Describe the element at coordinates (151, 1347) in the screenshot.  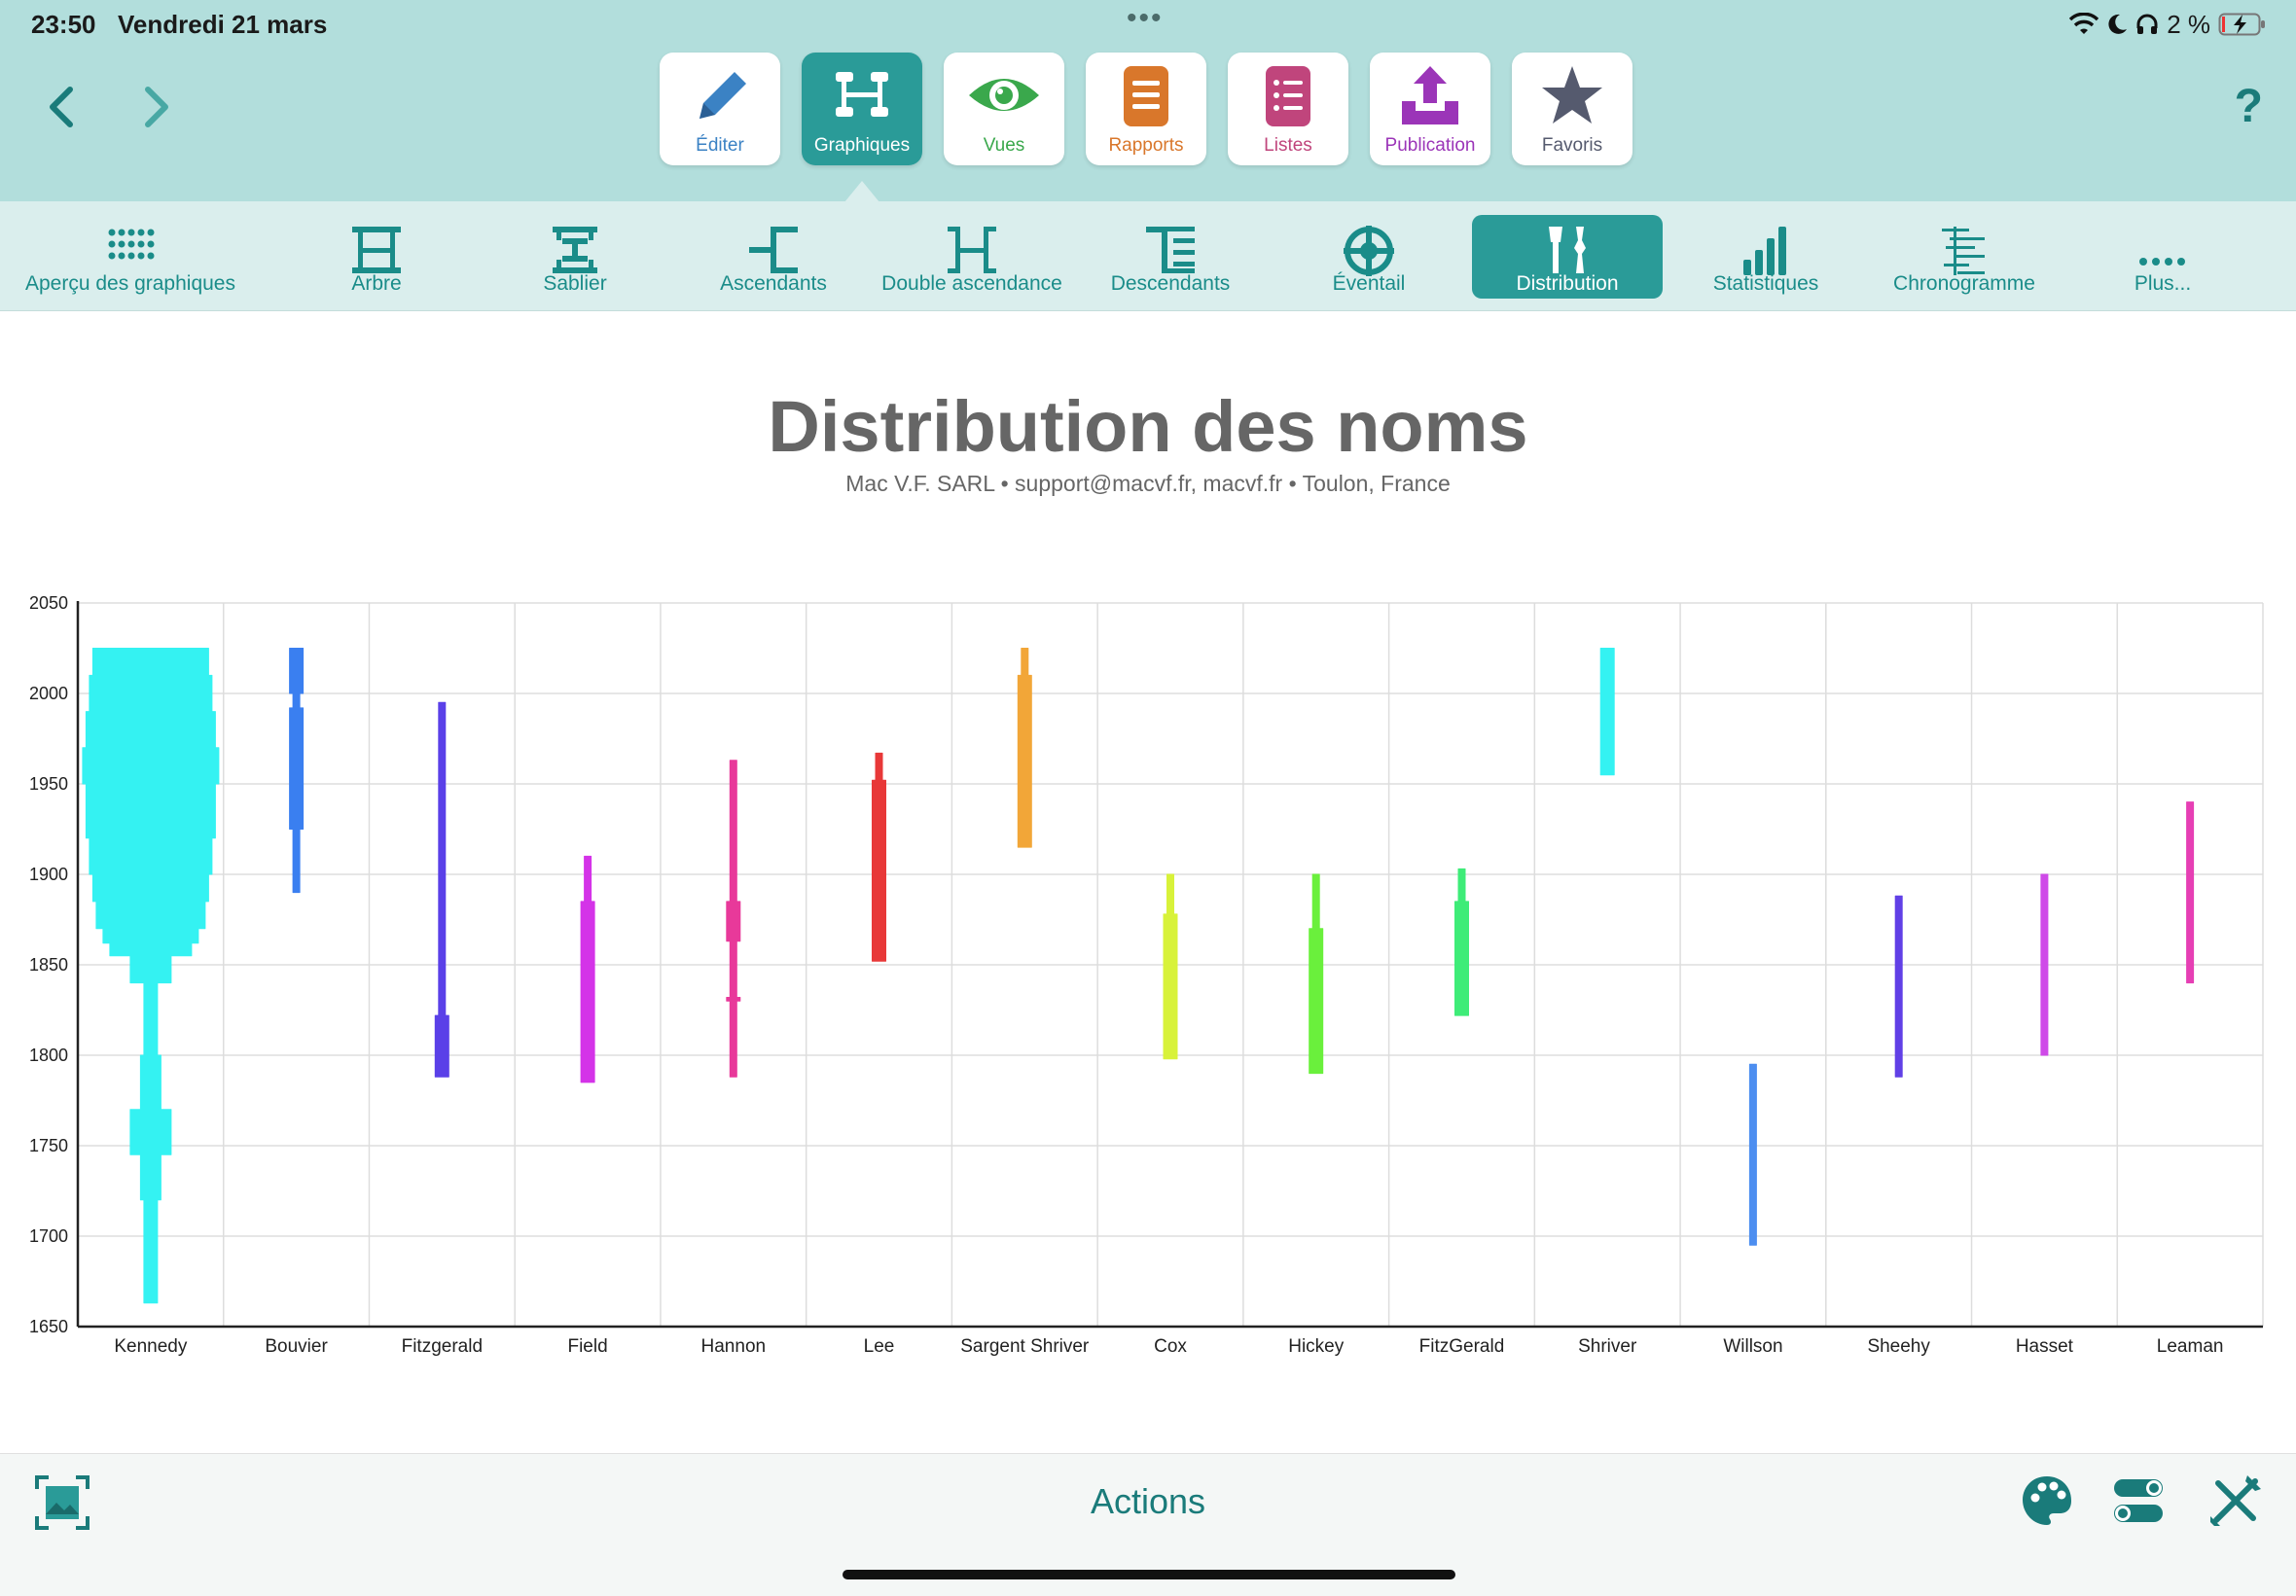
I see `x-tick-label: Kennedy` at that location.